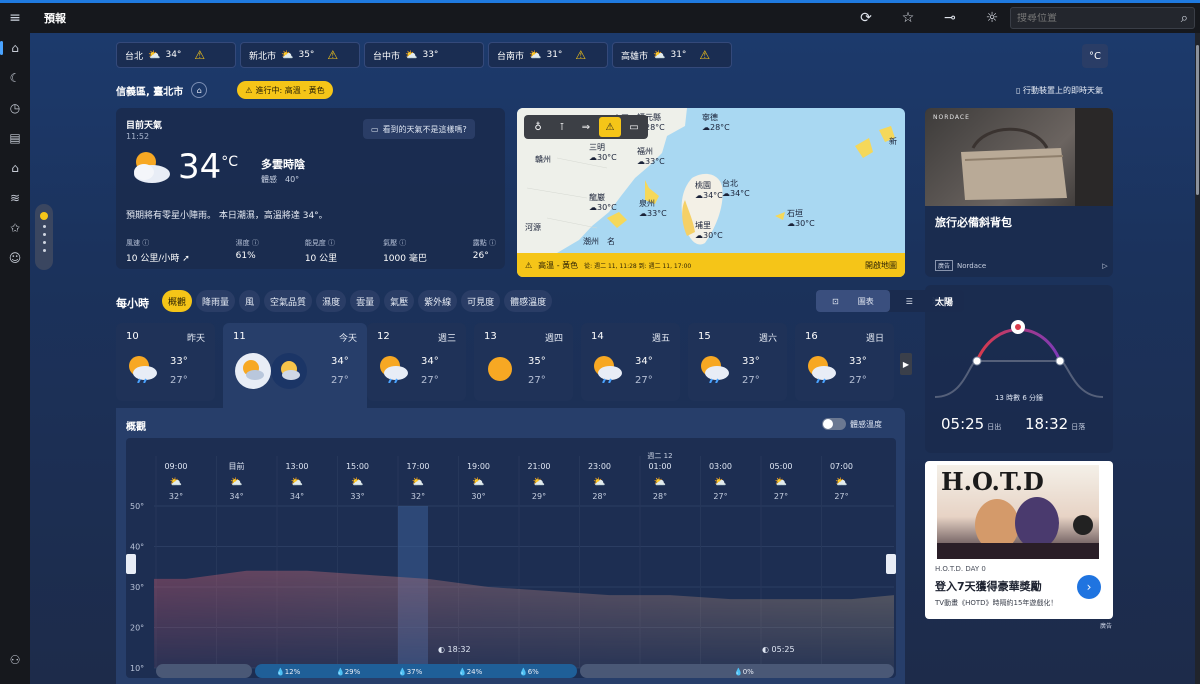 The image size is (1200, 684). What do you see at coordinates (150, 92) in the screenshot?
I see `location-name: 信義區, 臺北市` at bounding box center [150, 92].